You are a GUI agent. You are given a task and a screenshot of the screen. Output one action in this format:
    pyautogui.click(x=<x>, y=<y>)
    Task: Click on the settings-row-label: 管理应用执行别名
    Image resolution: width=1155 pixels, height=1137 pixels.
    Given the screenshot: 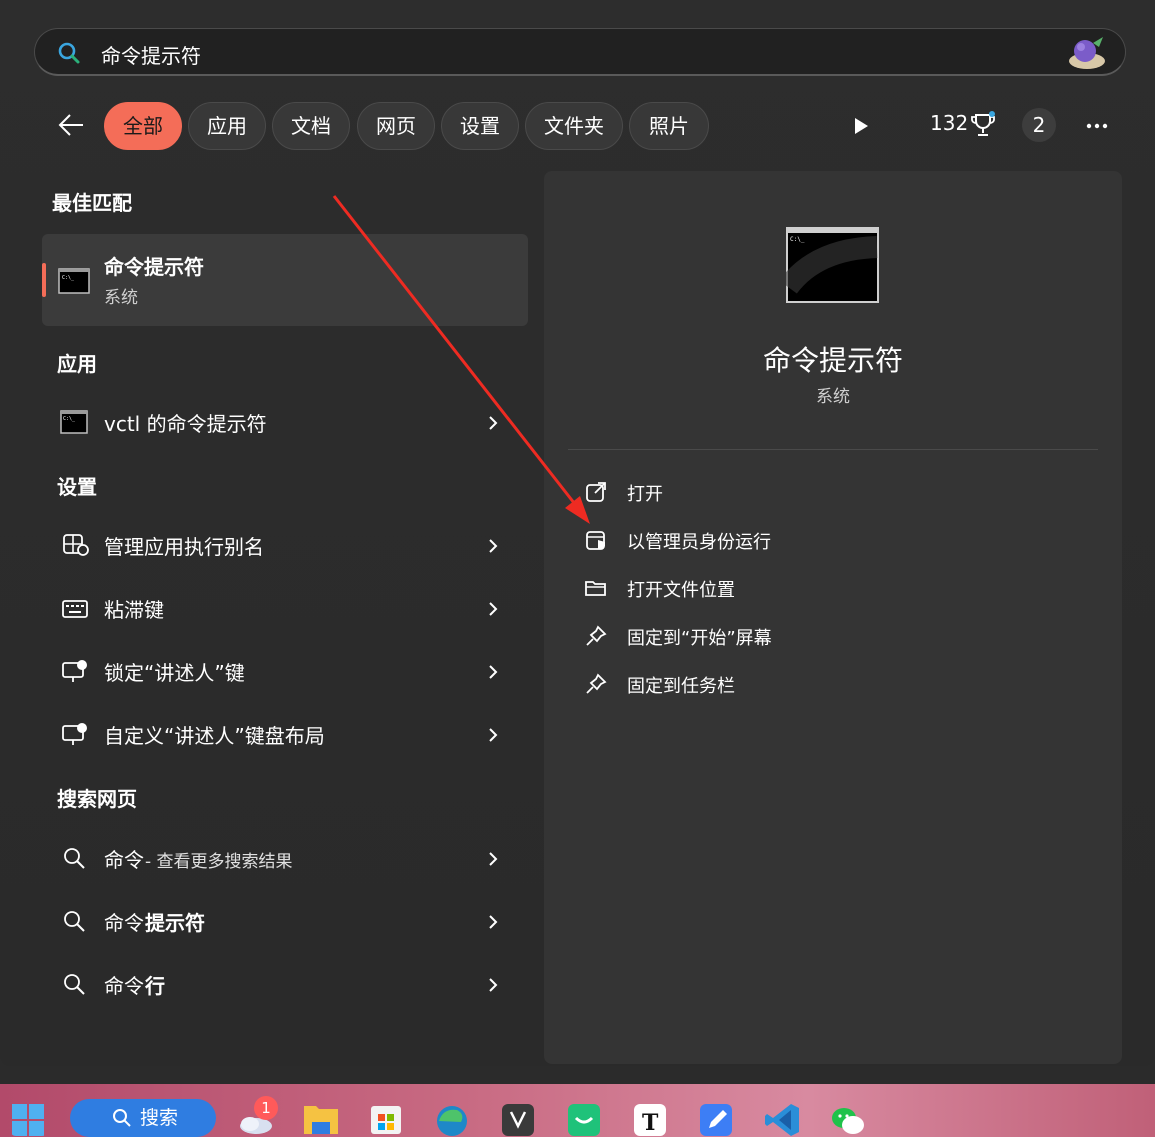 What is the action you would take?
    pyautogui.click(x=184, y=547)
    